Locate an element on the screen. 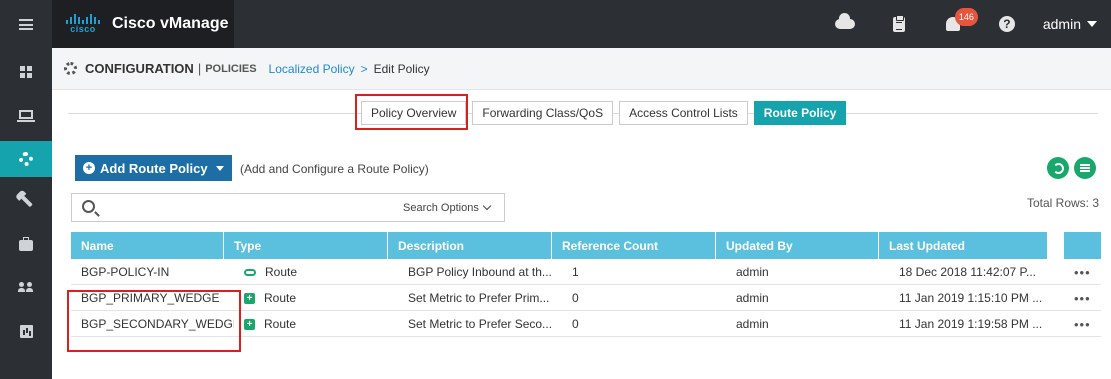  search-options-label: Search Options is located at coordinates (441, 207).